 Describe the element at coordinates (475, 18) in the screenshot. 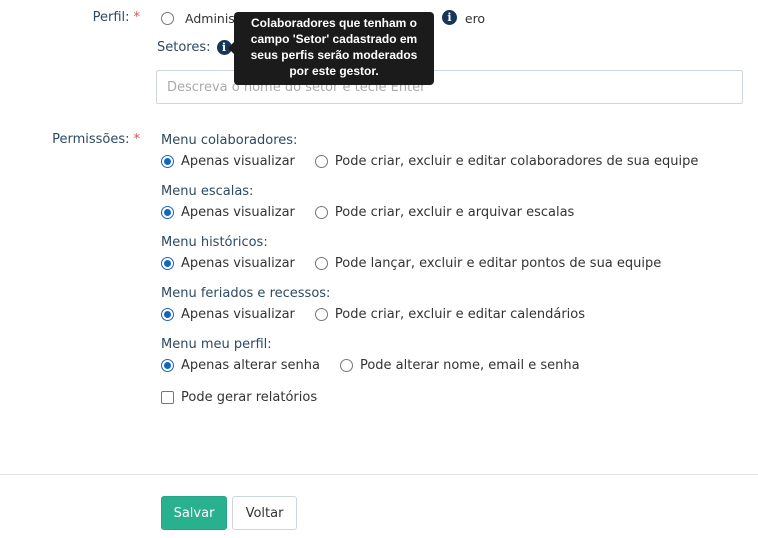

I see `perfil-option-trailing-text: ero` at that location.